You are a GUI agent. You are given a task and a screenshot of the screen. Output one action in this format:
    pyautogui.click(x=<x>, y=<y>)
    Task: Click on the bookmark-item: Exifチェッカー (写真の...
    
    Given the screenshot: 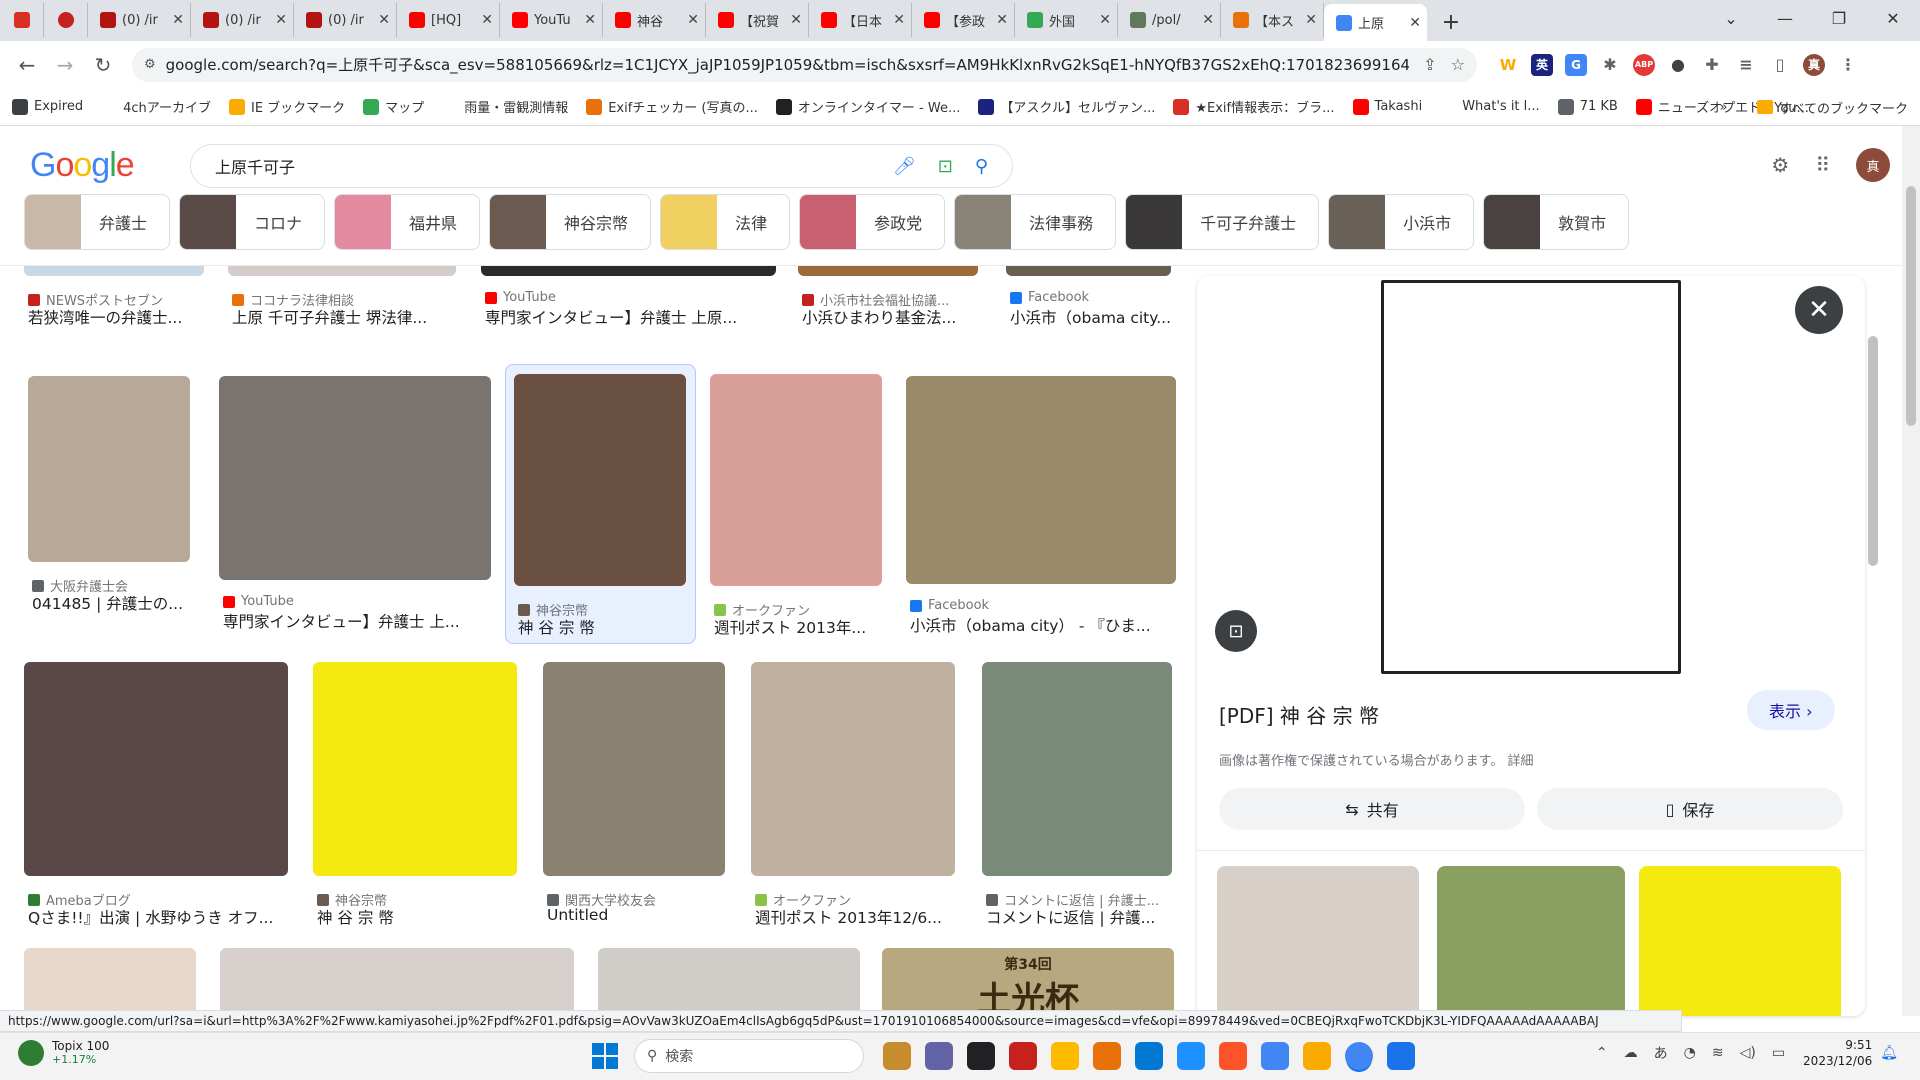 What is the action you would take?
    pyautogui.click(x=672, y=106)
    